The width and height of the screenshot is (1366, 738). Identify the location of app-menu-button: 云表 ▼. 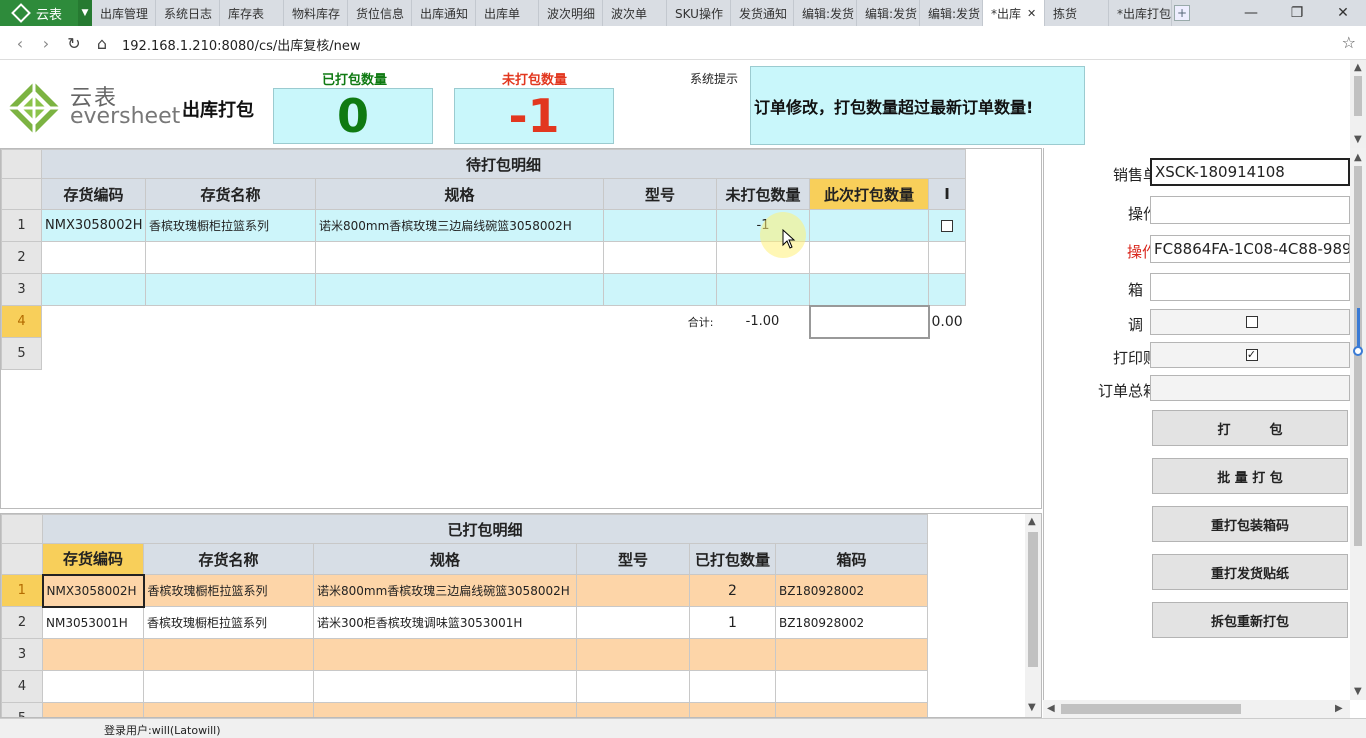
(46, 13).